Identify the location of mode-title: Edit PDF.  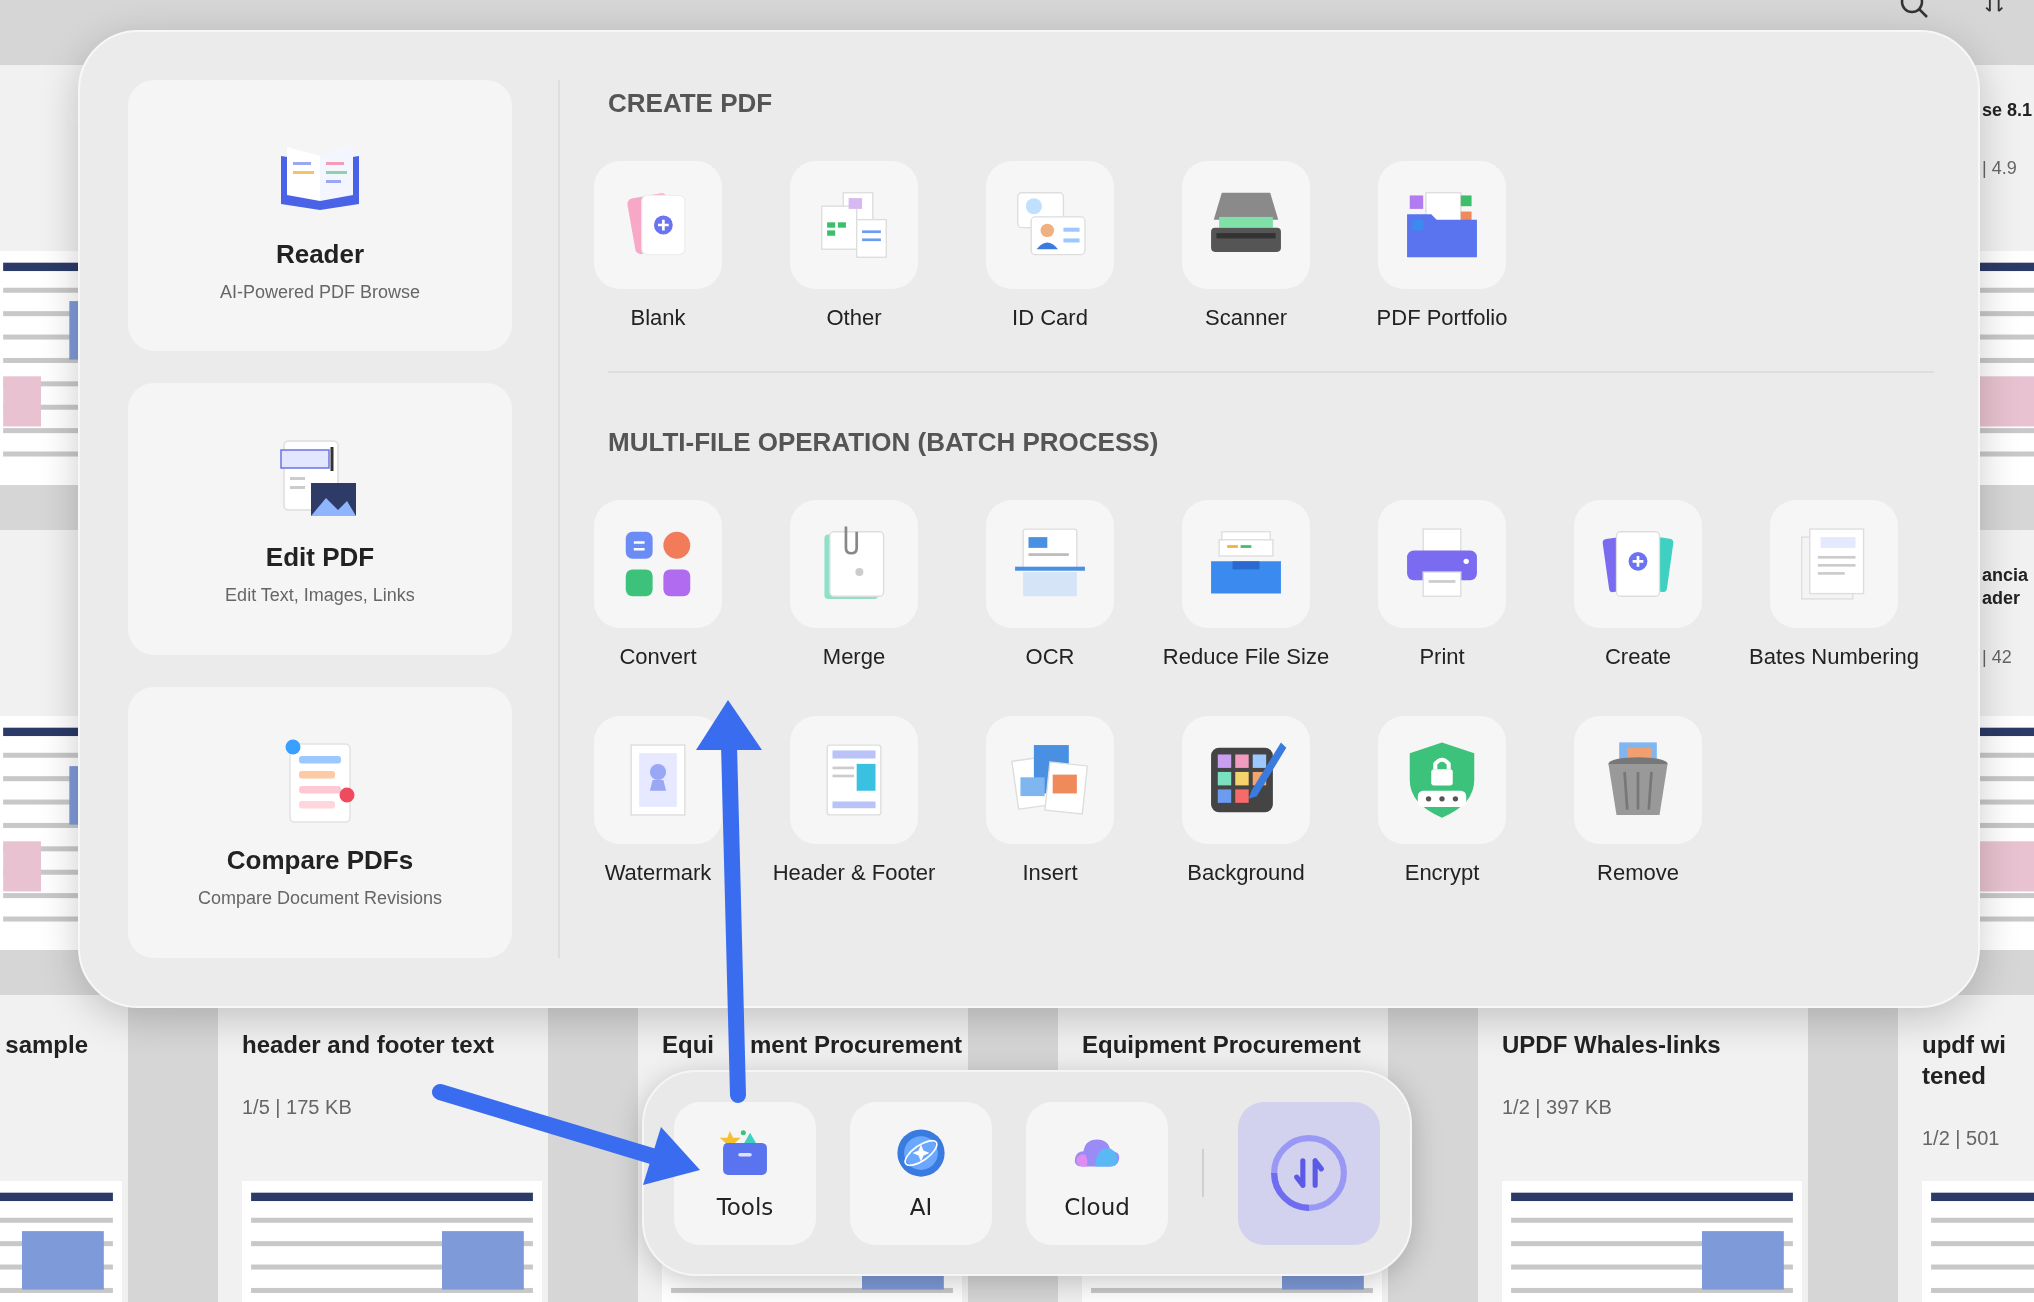
(320, 557).